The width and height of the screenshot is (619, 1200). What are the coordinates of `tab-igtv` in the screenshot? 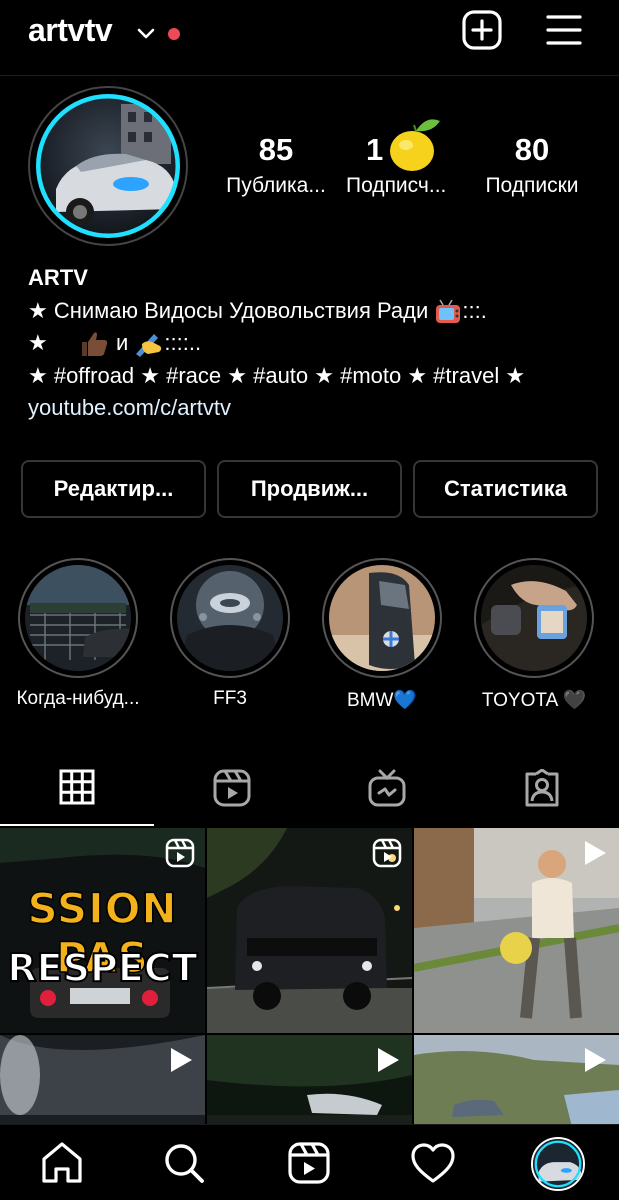 It's located at (387, 788).